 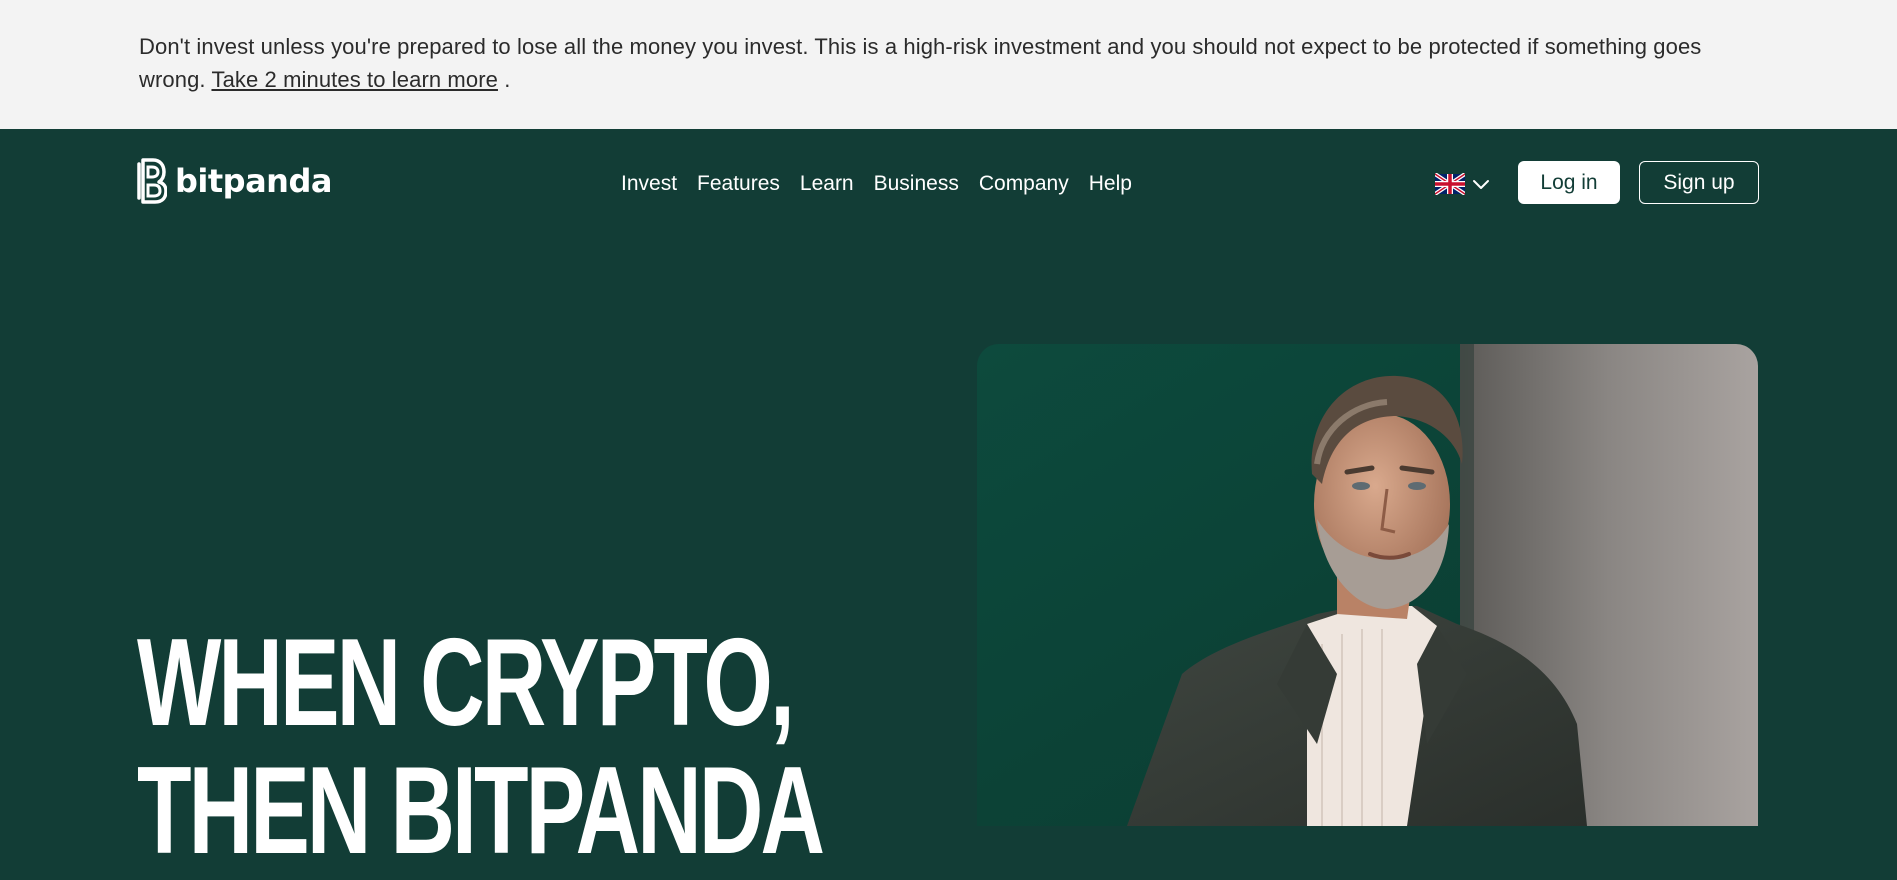 I want to click on nav-item-company: Company, so click(x=1024, y=184).